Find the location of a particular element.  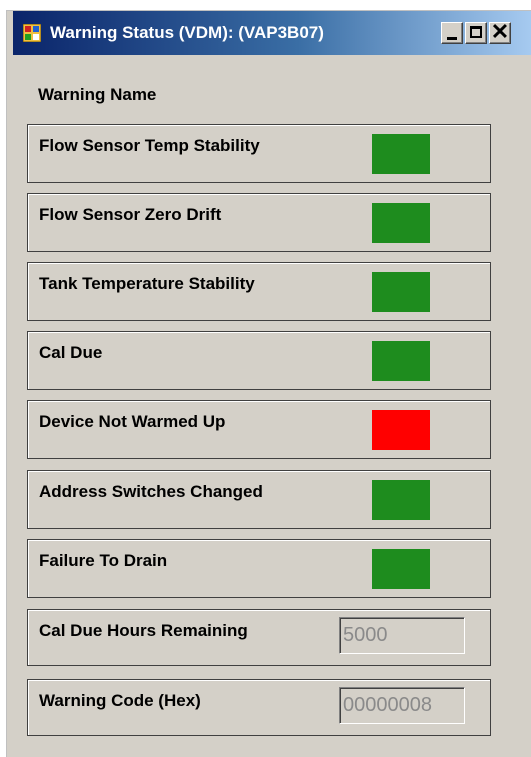

maximize-button is located at coordinates (476, 33).